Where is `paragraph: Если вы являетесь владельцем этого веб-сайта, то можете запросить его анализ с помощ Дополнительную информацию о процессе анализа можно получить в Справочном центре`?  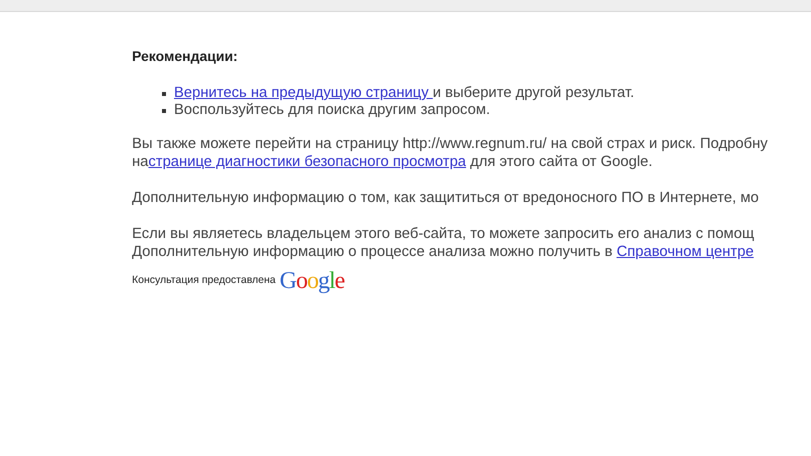 paragraph: Если вы являетесь владельцем этого веб-сайта, то можете запросить его анализ с помощ Дополнительную информацию о процессе анализа можно получить в Справочном центре is located at coordinates (444, 243).